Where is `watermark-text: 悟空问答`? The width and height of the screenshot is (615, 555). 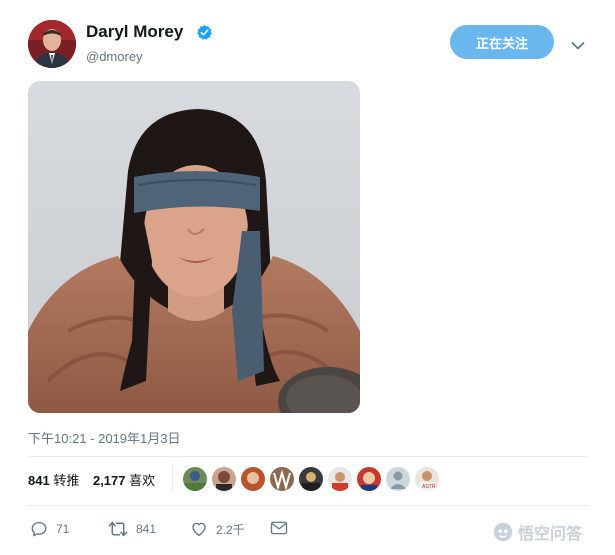
watermark-text: 悟空问答 is located at coordinates (550, 534).